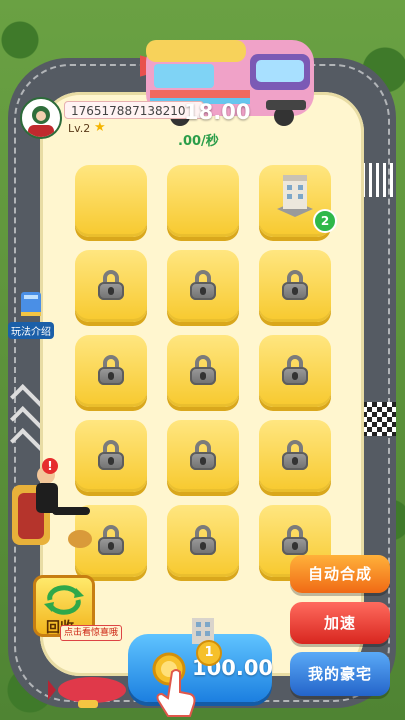  I want to click on book-icon, so click(31, 304).